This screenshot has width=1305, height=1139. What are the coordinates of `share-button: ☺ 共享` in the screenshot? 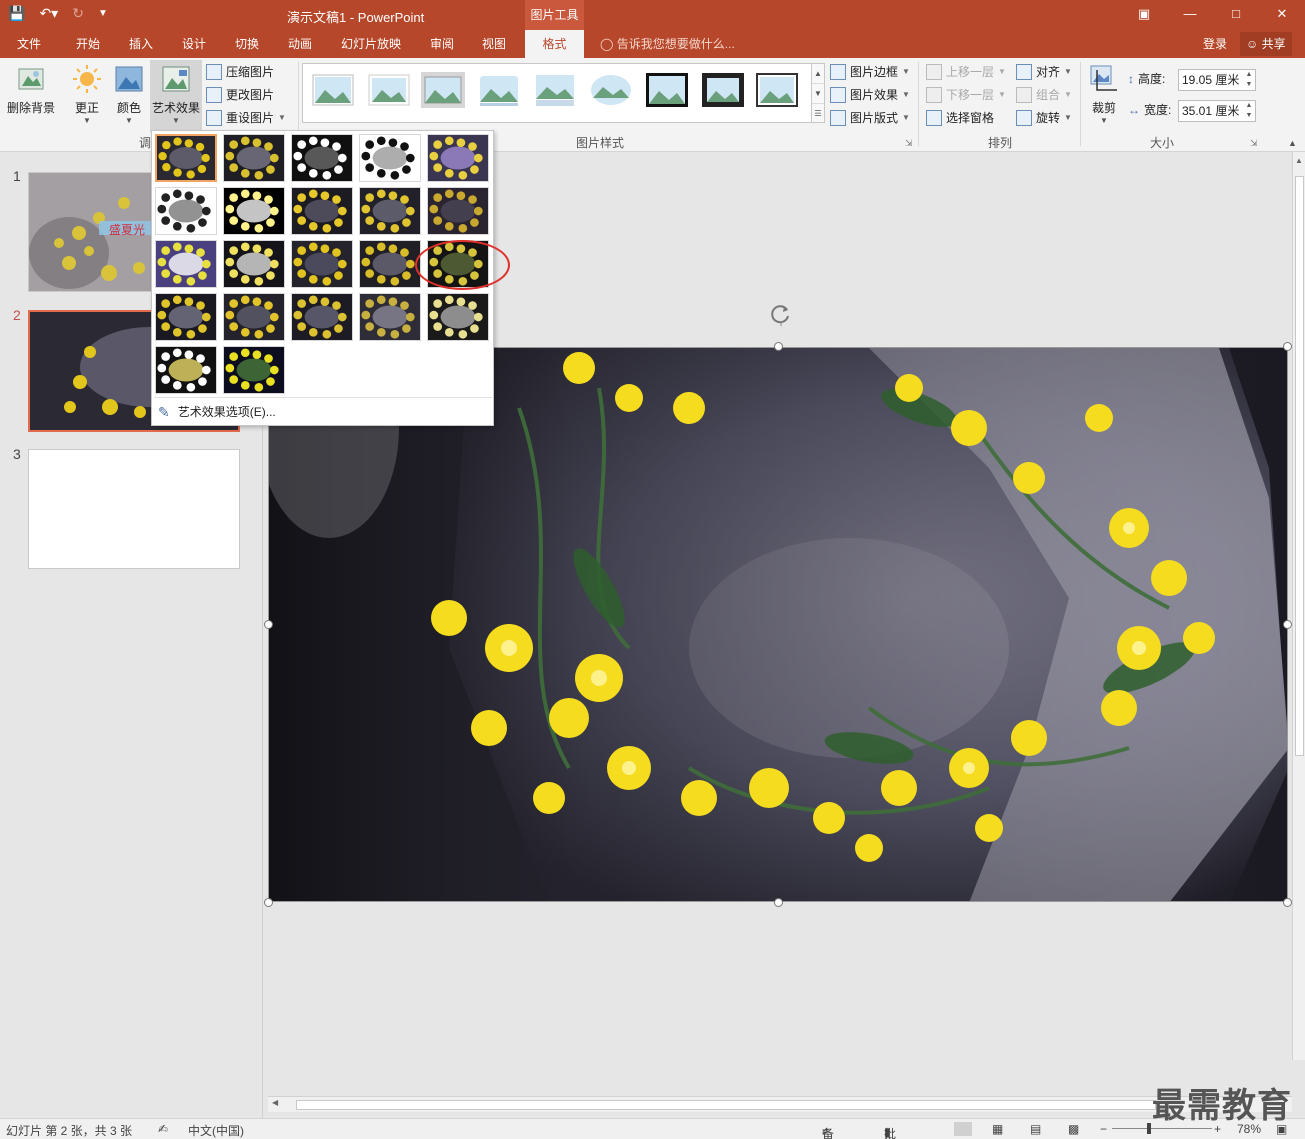 It's located at (1266, 44).